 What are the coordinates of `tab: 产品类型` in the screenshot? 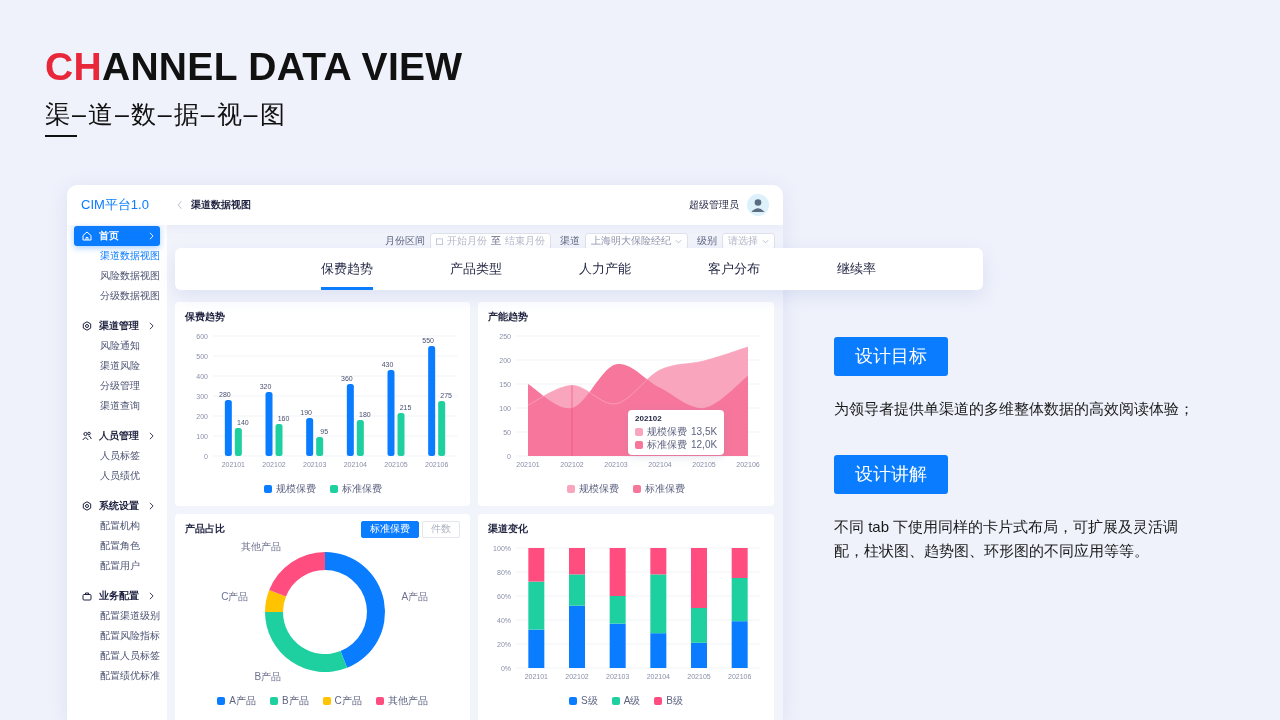 It's located at (476, 269).